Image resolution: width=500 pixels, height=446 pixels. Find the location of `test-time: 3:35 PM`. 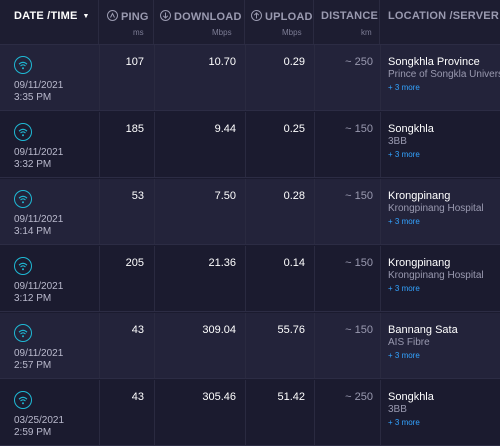

test-time: 3:35 PM is located at coordinates (33, 97).